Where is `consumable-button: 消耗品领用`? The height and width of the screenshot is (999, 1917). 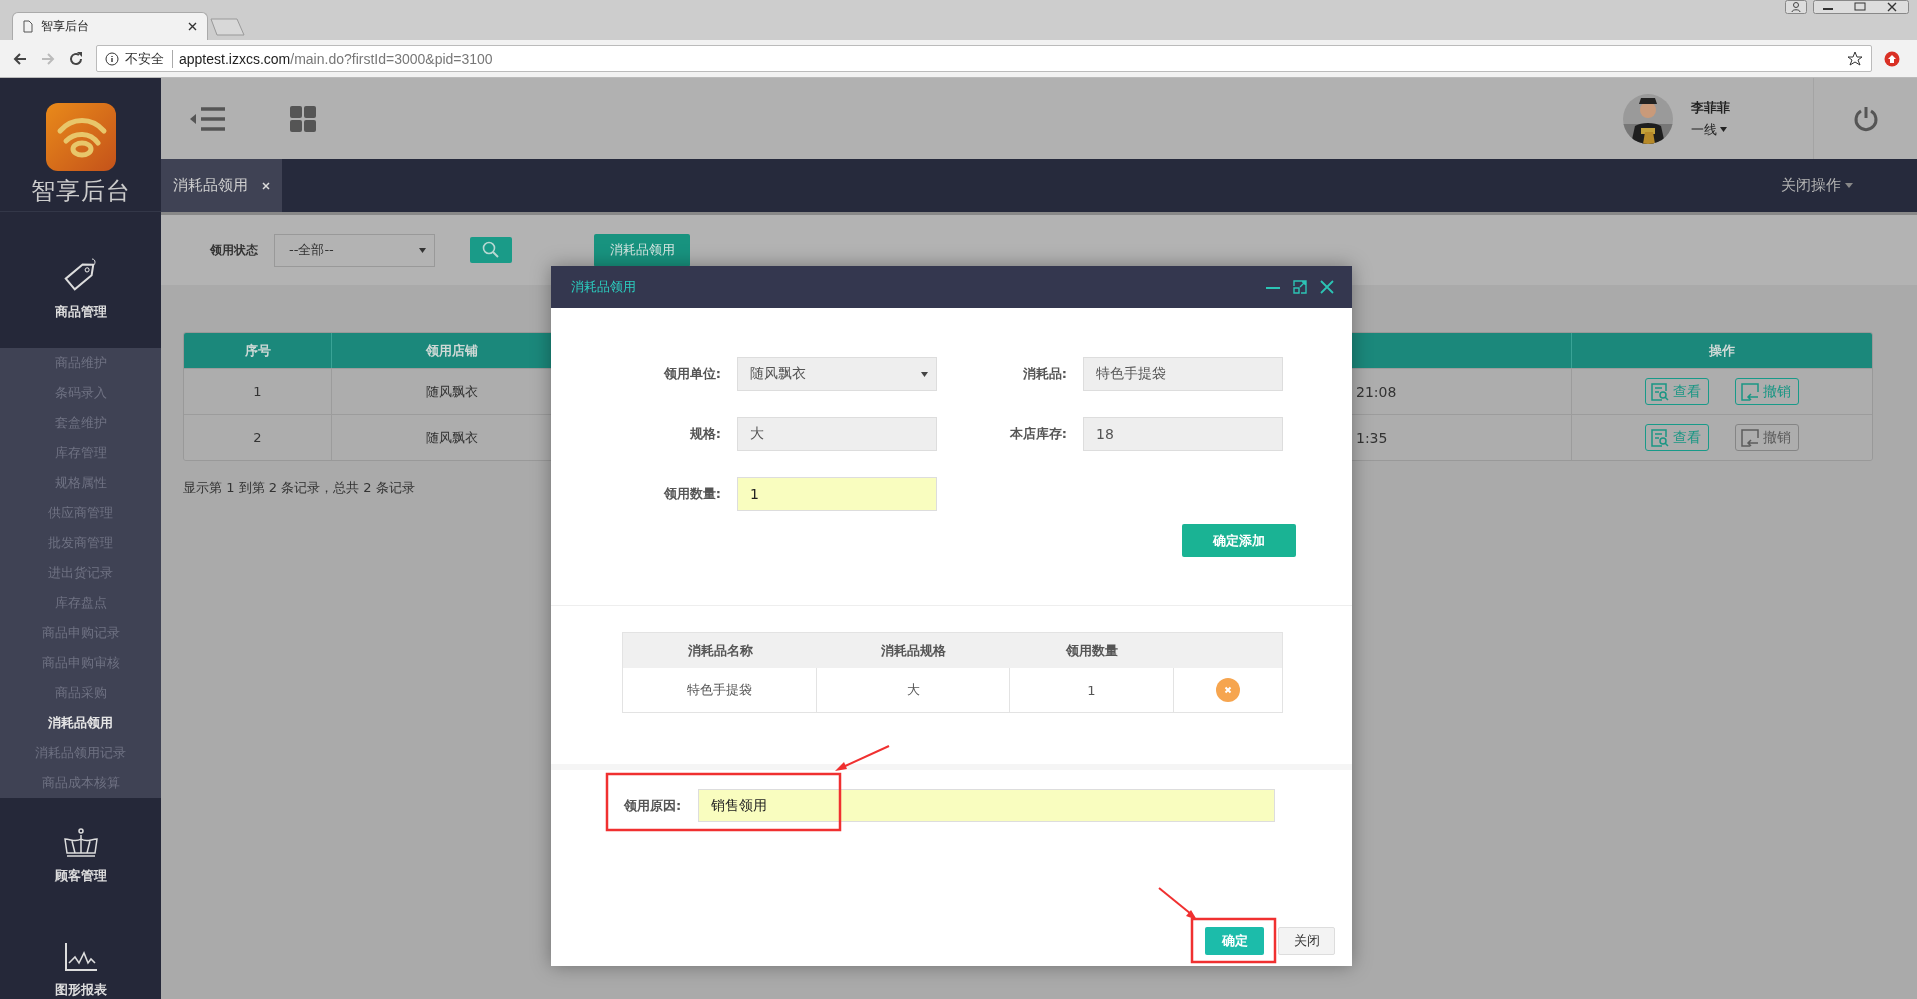
consumable-button: 消耗品领用 is located at coordinates (642, 250).